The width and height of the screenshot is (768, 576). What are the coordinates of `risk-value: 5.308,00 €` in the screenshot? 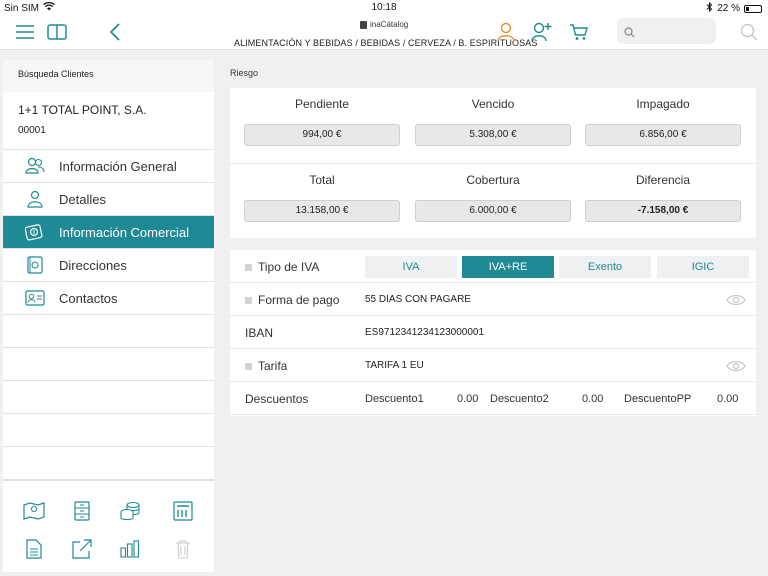 It's located at (493, 135).